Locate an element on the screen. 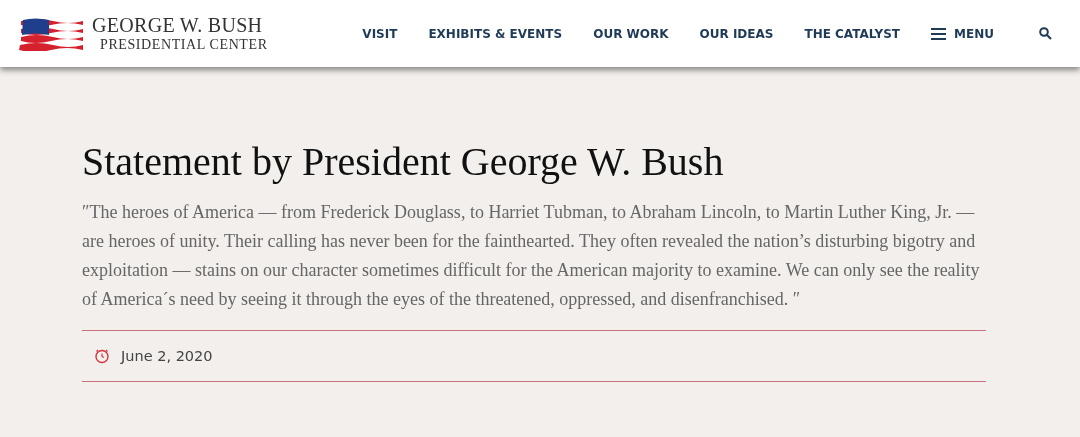  publish-date: June 2, 2020 is located at coordinates (167, 356).